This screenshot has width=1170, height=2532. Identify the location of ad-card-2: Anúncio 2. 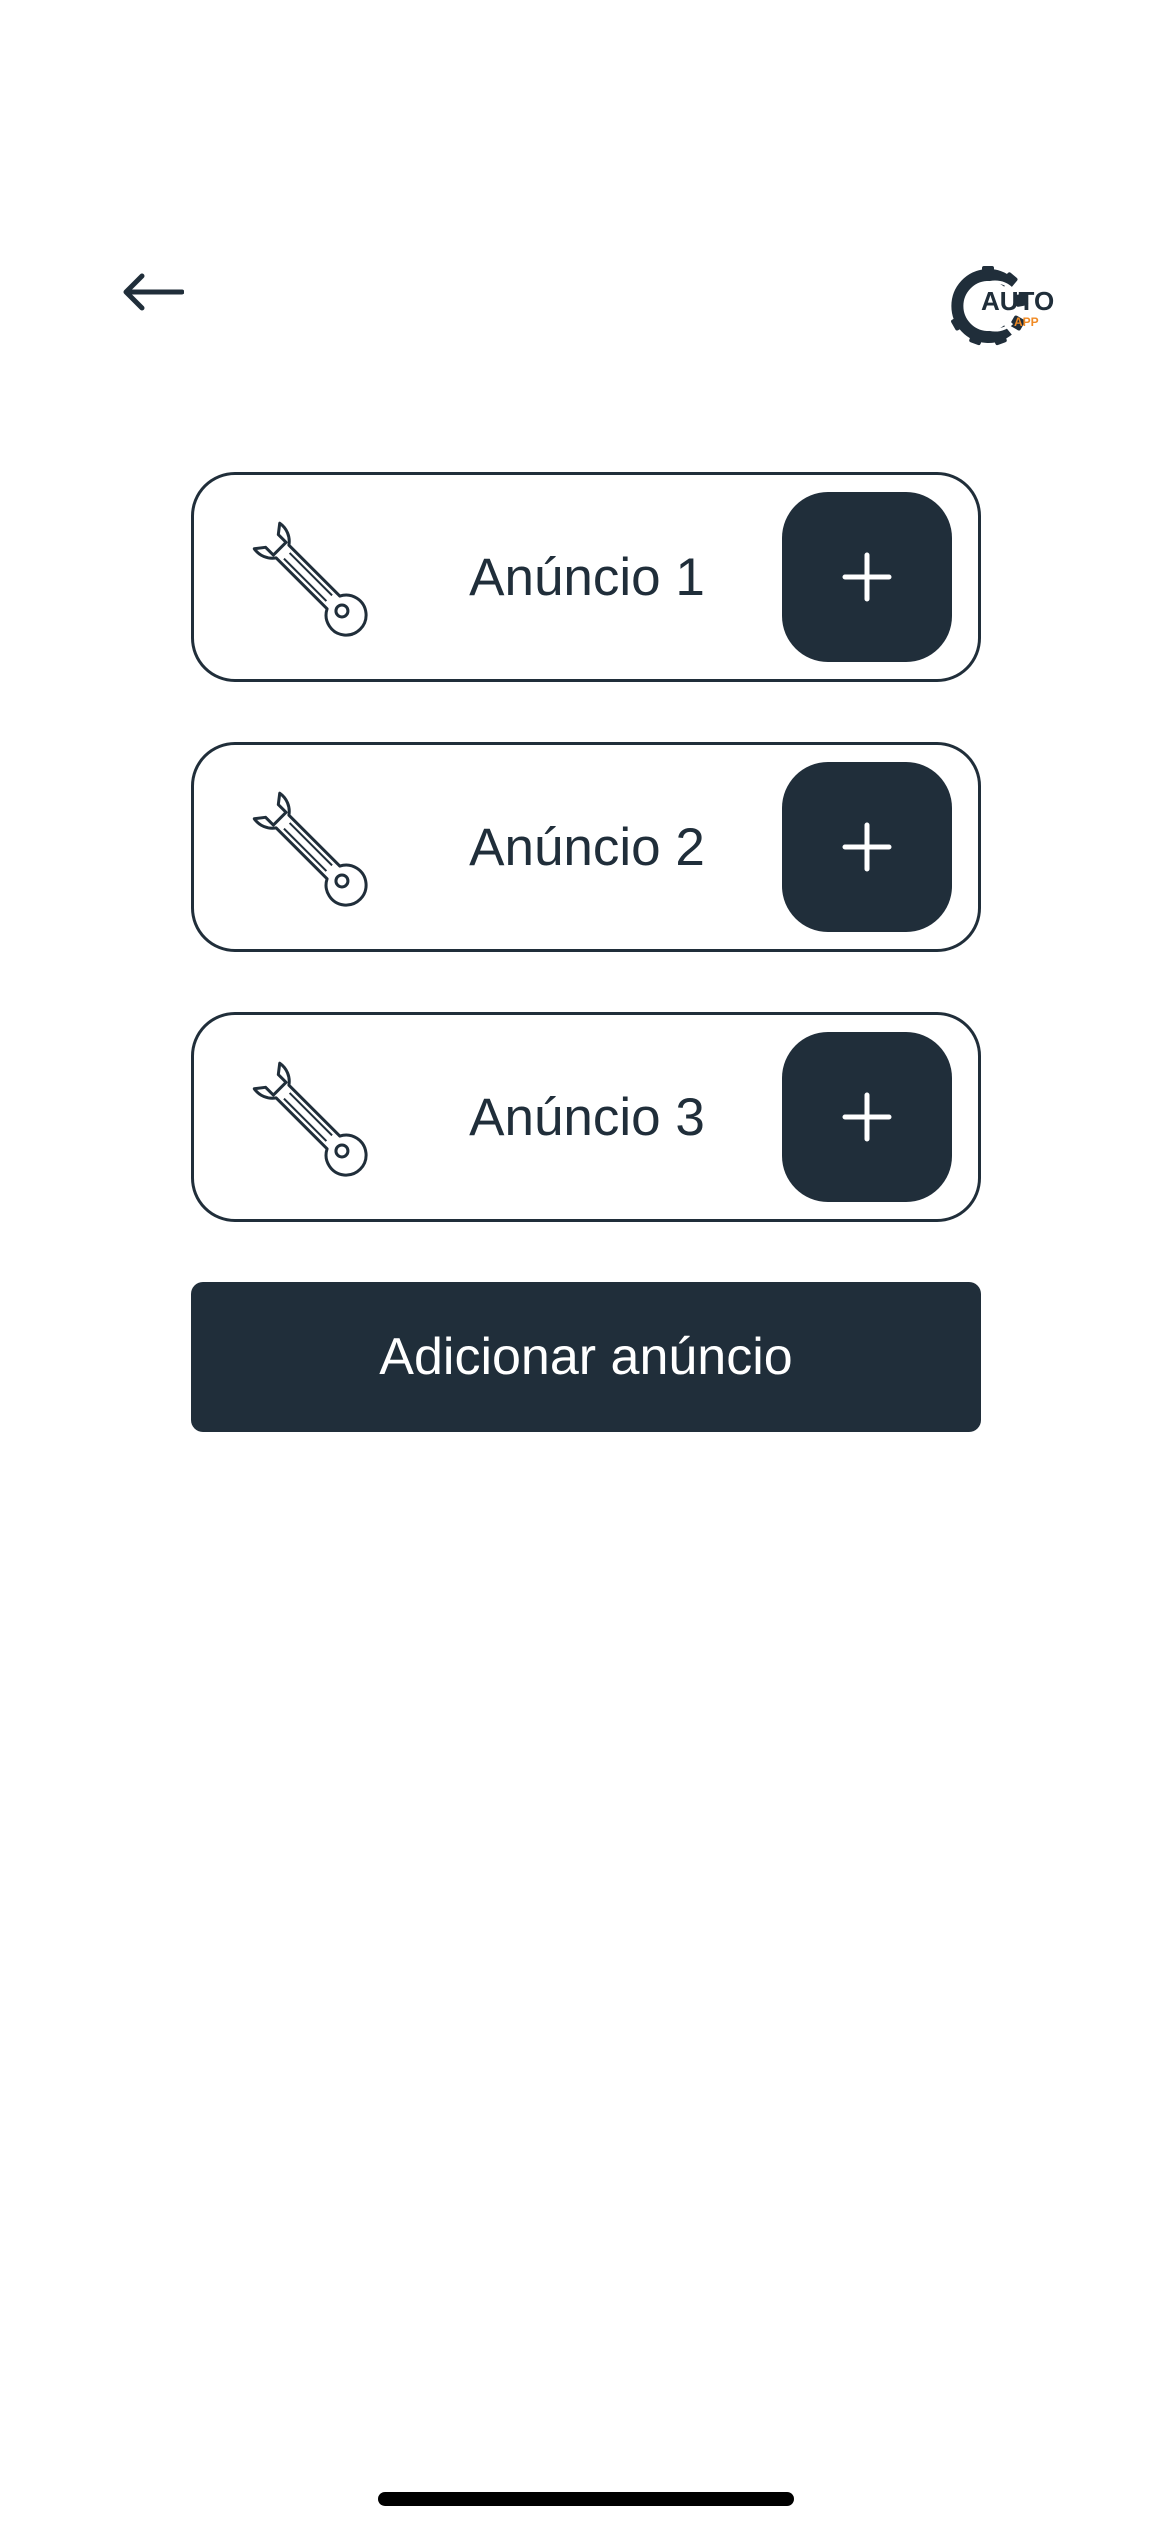
(586, 847).